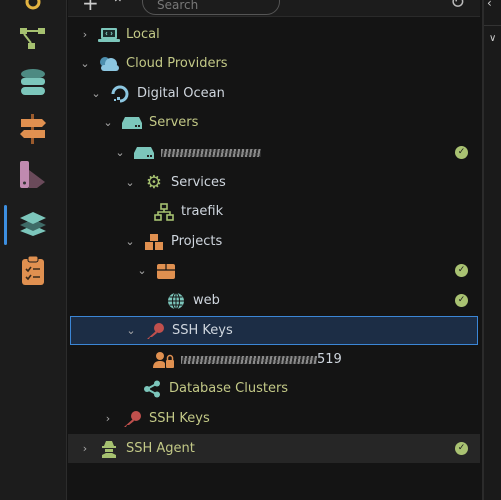 This screenshot has width=501, height=500. I want to click on tree-label: Projects, so click(197, 241).